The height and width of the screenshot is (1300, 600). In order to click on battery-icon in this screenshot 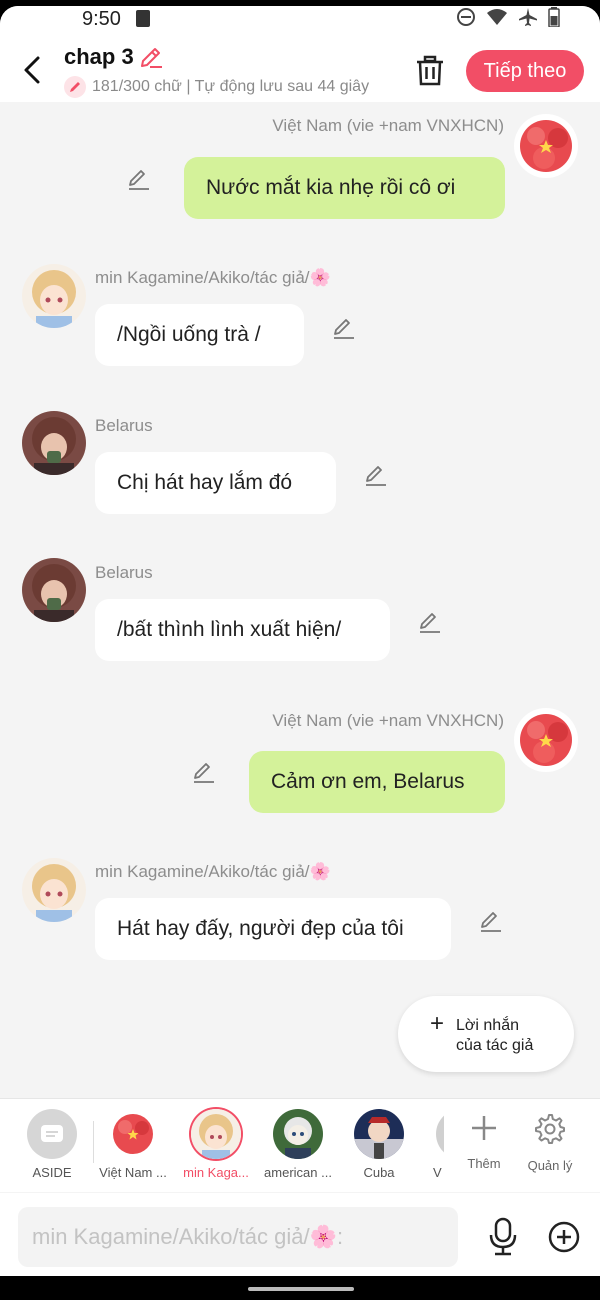, I will do `click(554, 17)`.